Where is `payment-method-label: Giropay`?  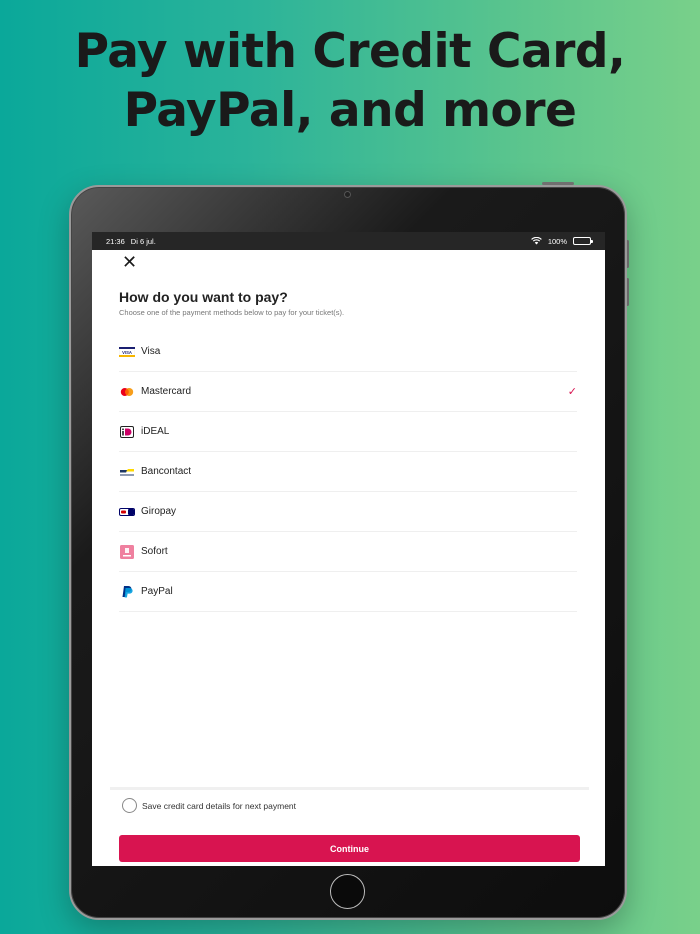
payment-method-label: Giropay is located at coordinates (159, 511).